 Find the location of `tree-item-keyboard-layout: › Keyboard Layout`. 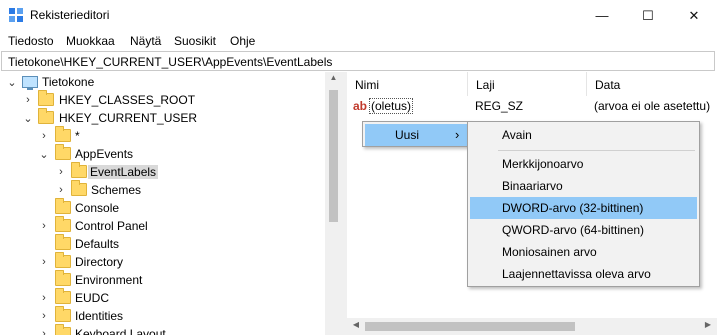

tree-item-keyboard-layout: › Keyboard Layout is located at coordinates (162, 329).